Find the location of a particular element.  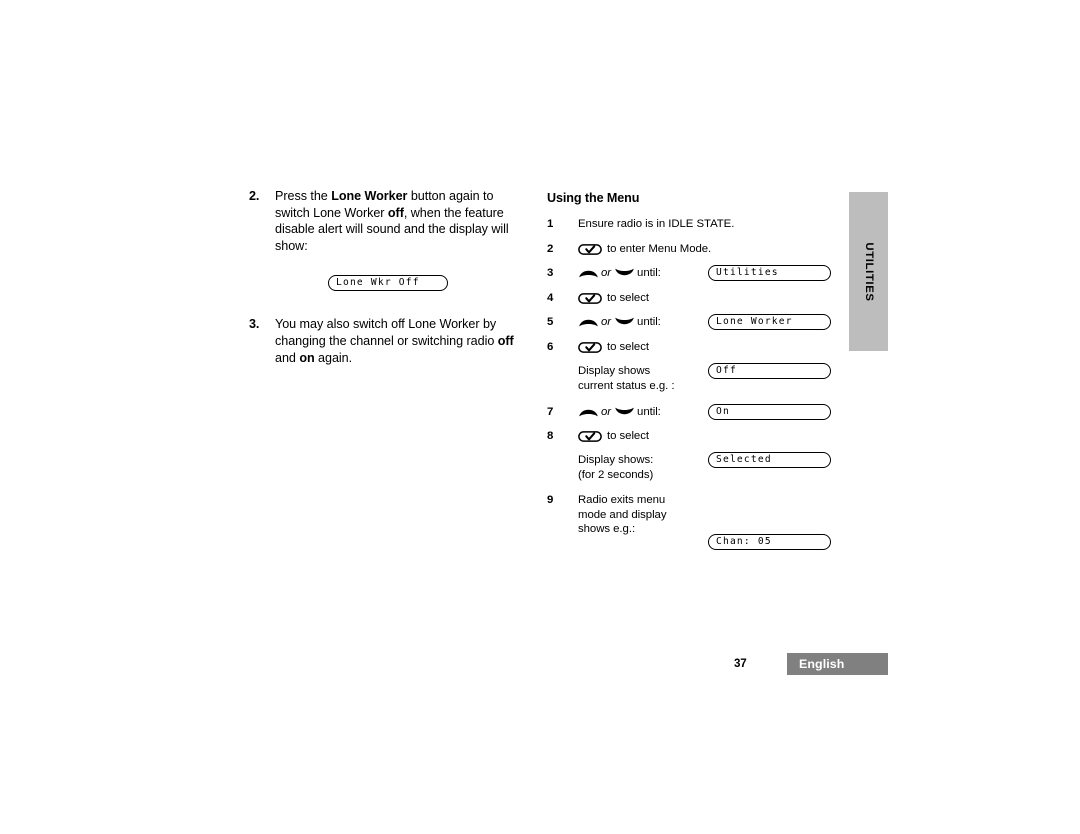

menu-step-row: 6 to select is located at coordinates (697, 347).